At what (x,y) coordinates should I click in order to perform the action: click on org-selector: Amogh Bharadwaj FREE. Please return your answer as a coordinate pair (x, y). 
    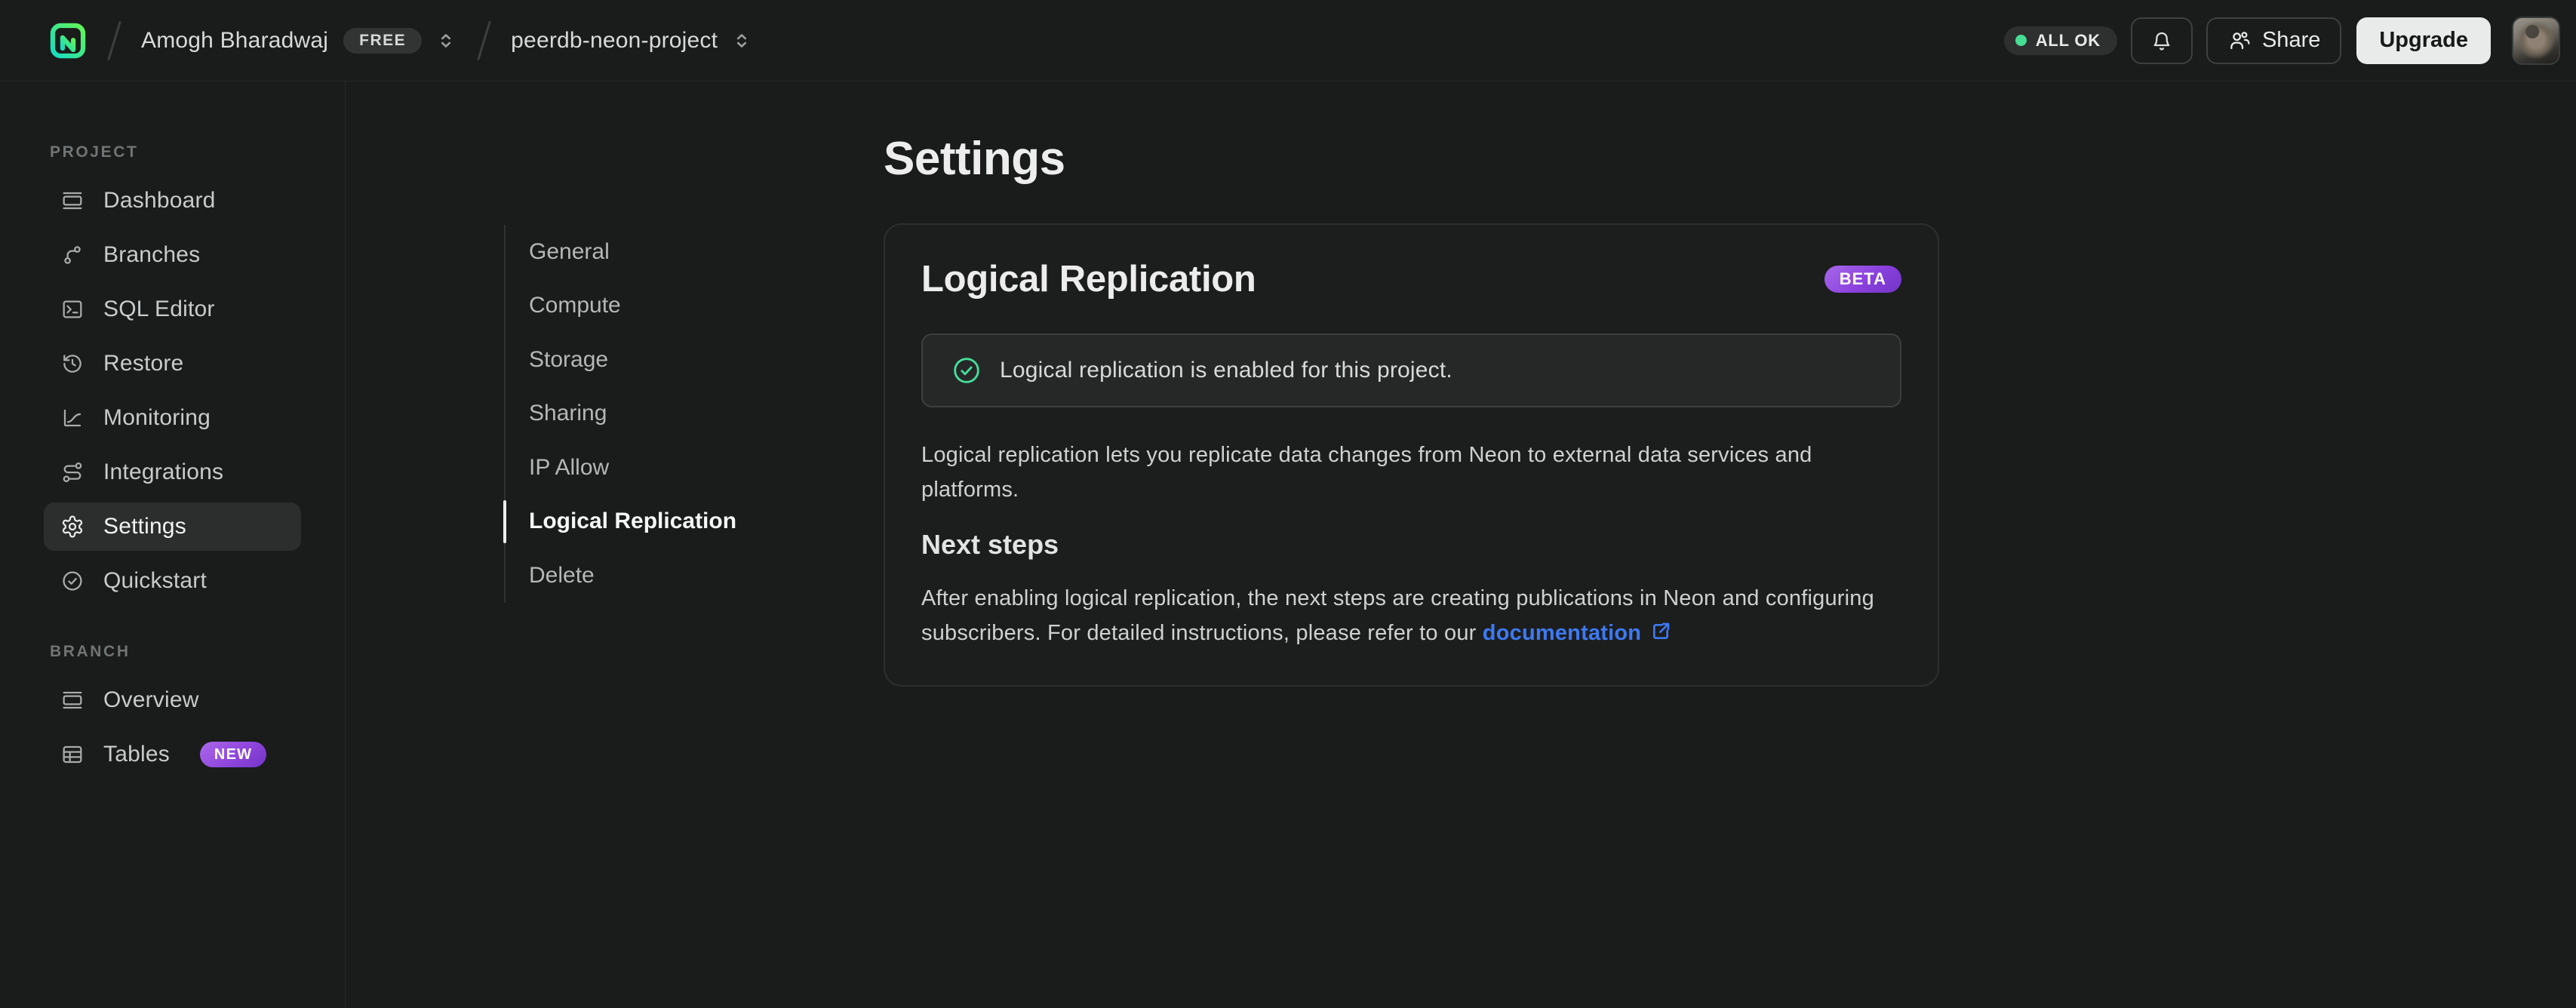
    Looking at the image, I should click on (299, 40).